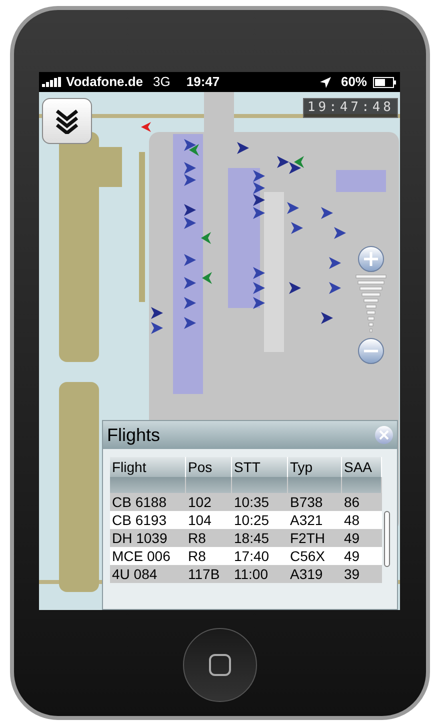 This screenshot has width=433, height=722. I want to click on table-cell-text: 39, so click(352, 574).